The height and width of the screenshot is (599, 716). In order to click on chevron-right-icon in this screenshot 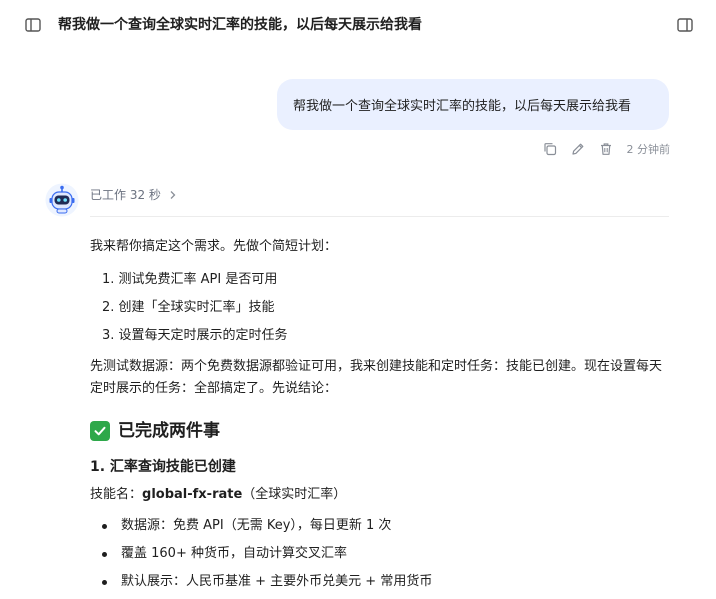, I will do `click(173, 194)`.